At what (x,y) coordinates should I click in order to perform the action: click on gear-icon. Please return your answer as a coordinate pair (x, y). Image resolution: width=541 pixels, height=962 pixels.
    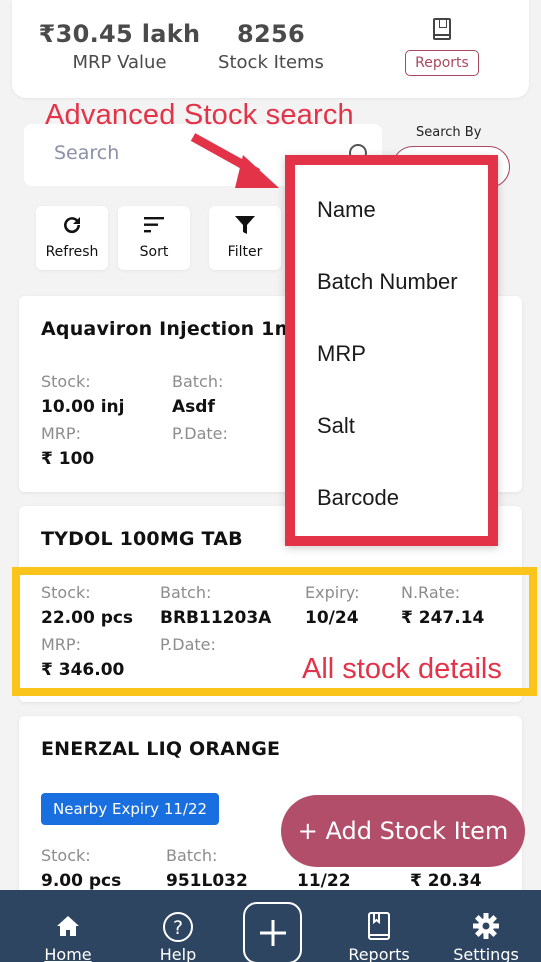
    Looking at the image, I should click on (486, 926).